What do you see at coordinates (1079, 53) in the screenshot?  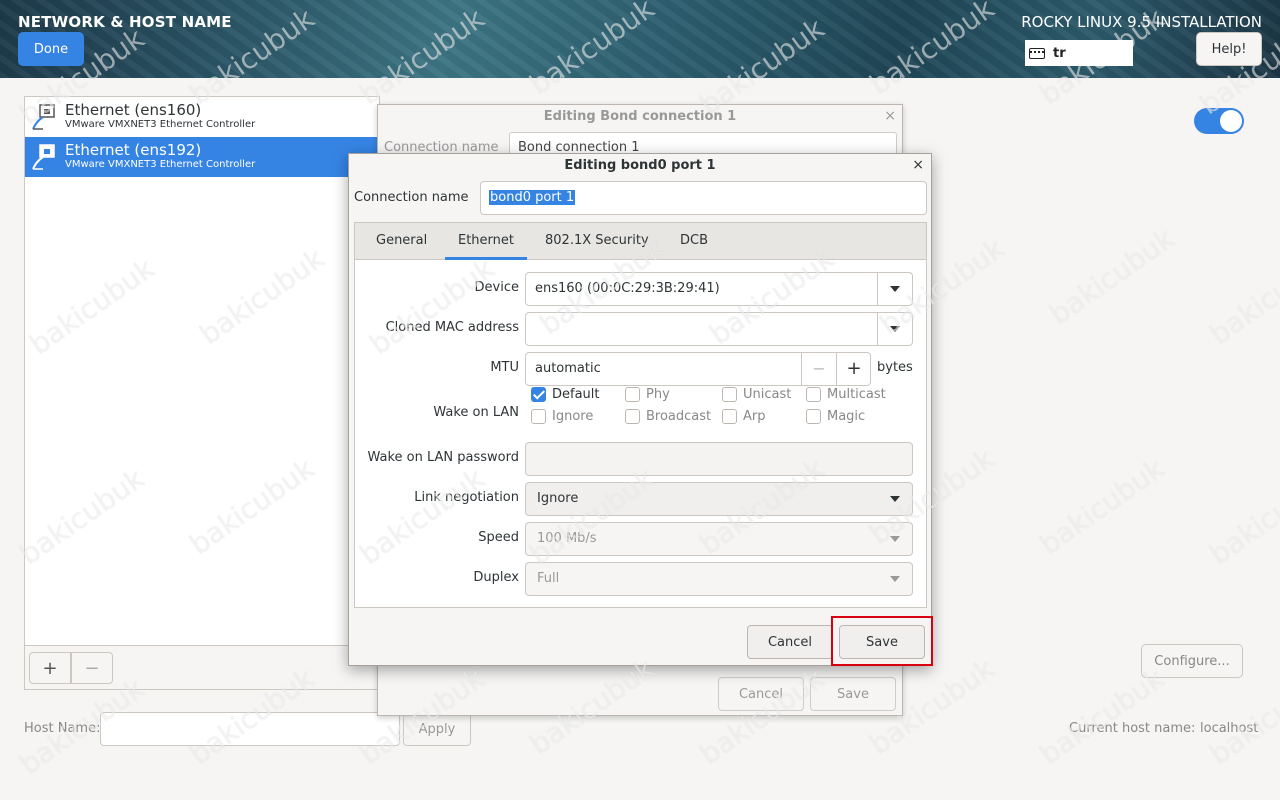 I see `keyboard-layout-indicator: tr` at bounding box center [1079, 53].